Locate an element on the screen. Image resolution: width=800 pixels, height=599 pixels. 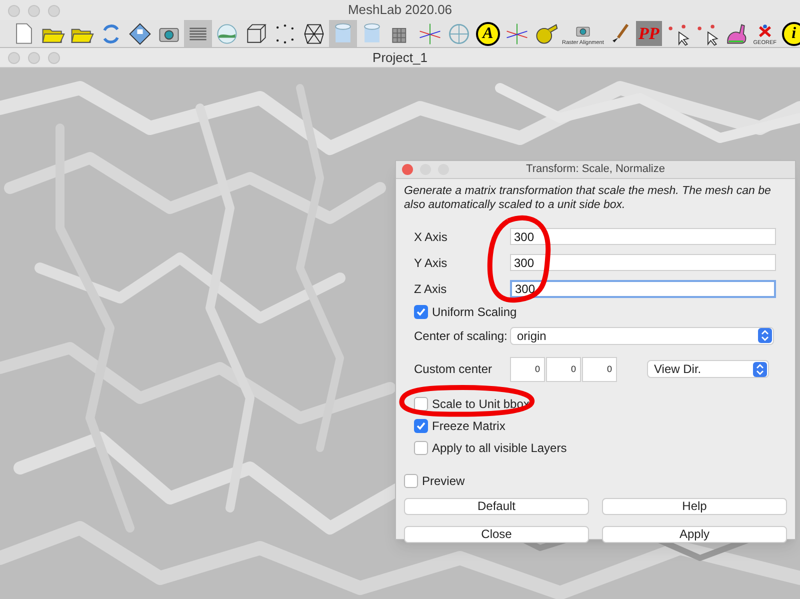
checkbox-label: Apply to all visible Layers is located at coordinates (499, 448).